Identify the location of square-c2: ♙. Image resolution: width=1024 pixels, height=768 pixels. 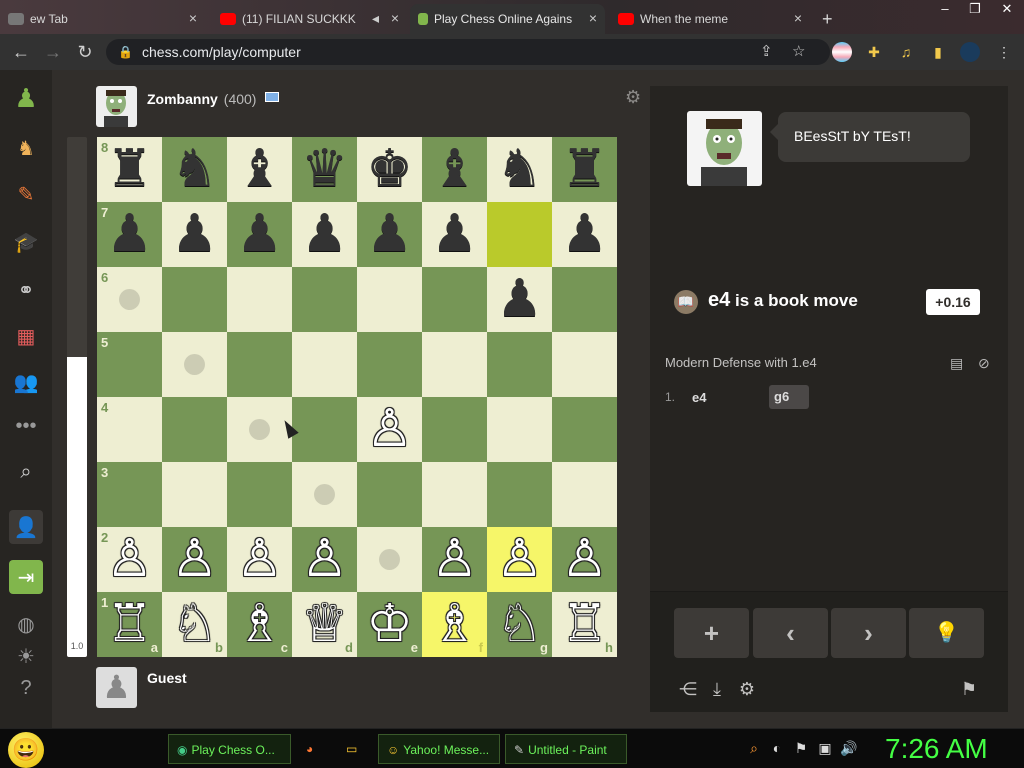
(259, 559).